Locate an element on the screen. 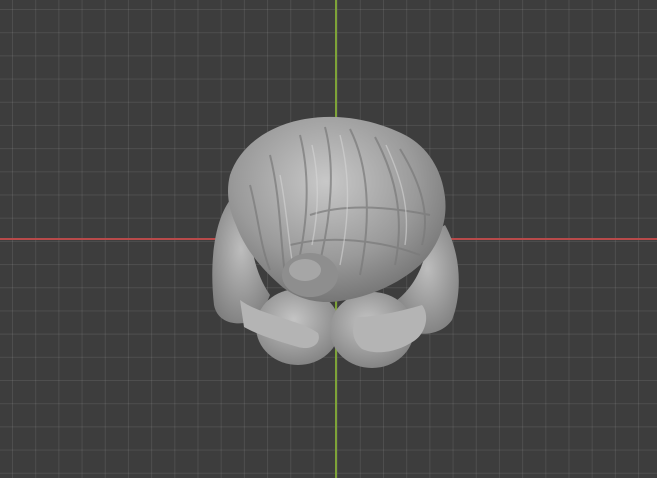 The height and width of the screenshot is (478, 657). hair-bun-highlight is located at coordinates (305, 270).